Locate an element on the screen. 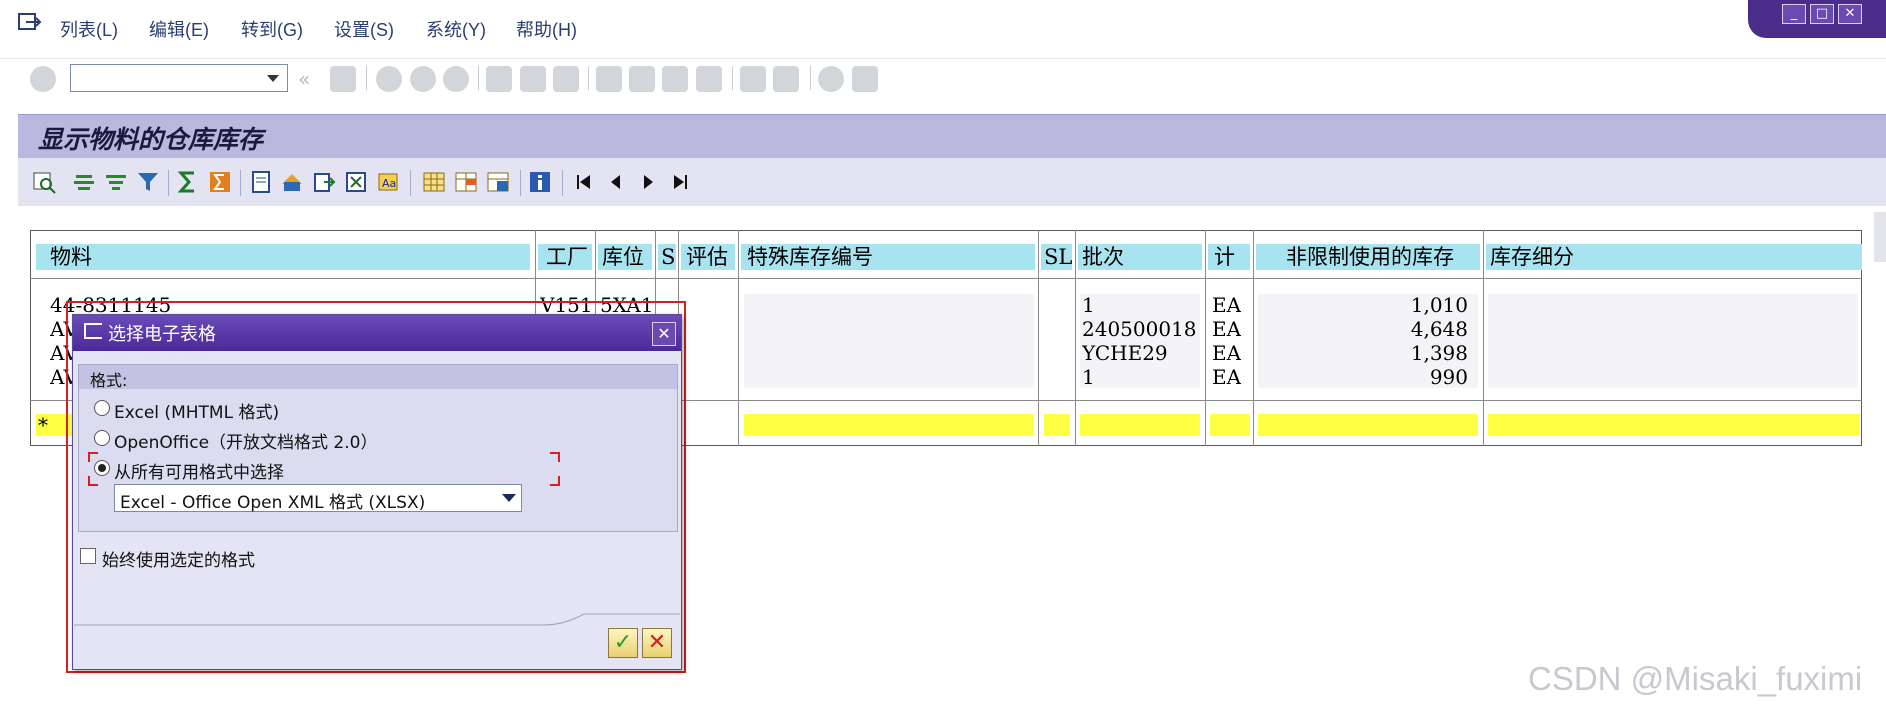  dialog-footer-divider is located at coordinates (377, 619).